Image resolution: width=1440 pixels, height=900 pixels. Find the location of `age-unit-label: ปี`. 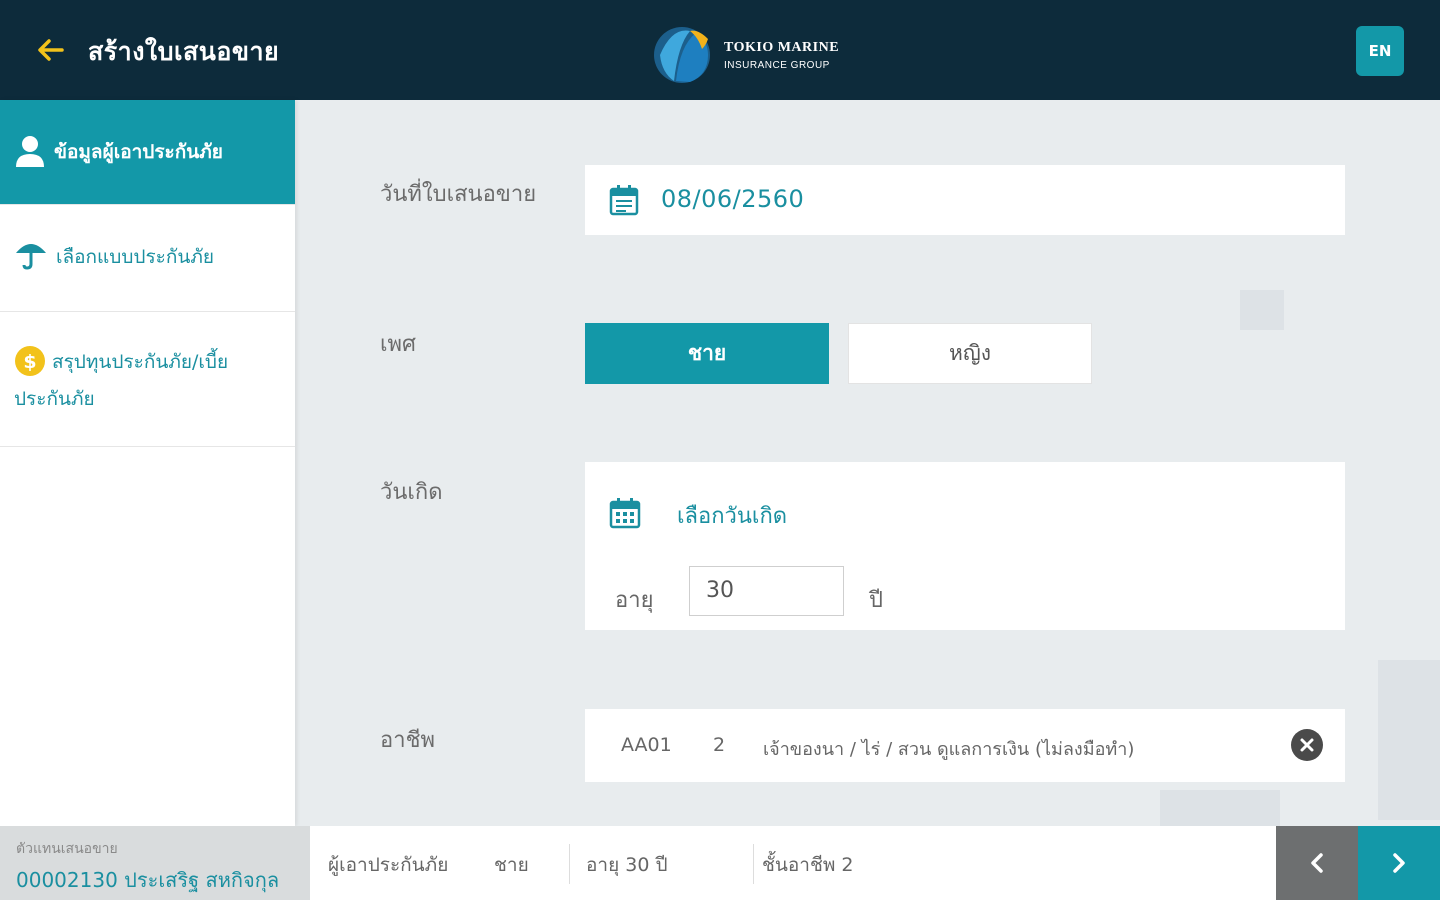

age-unit-label: ปี is located at coordinates (876, 600).